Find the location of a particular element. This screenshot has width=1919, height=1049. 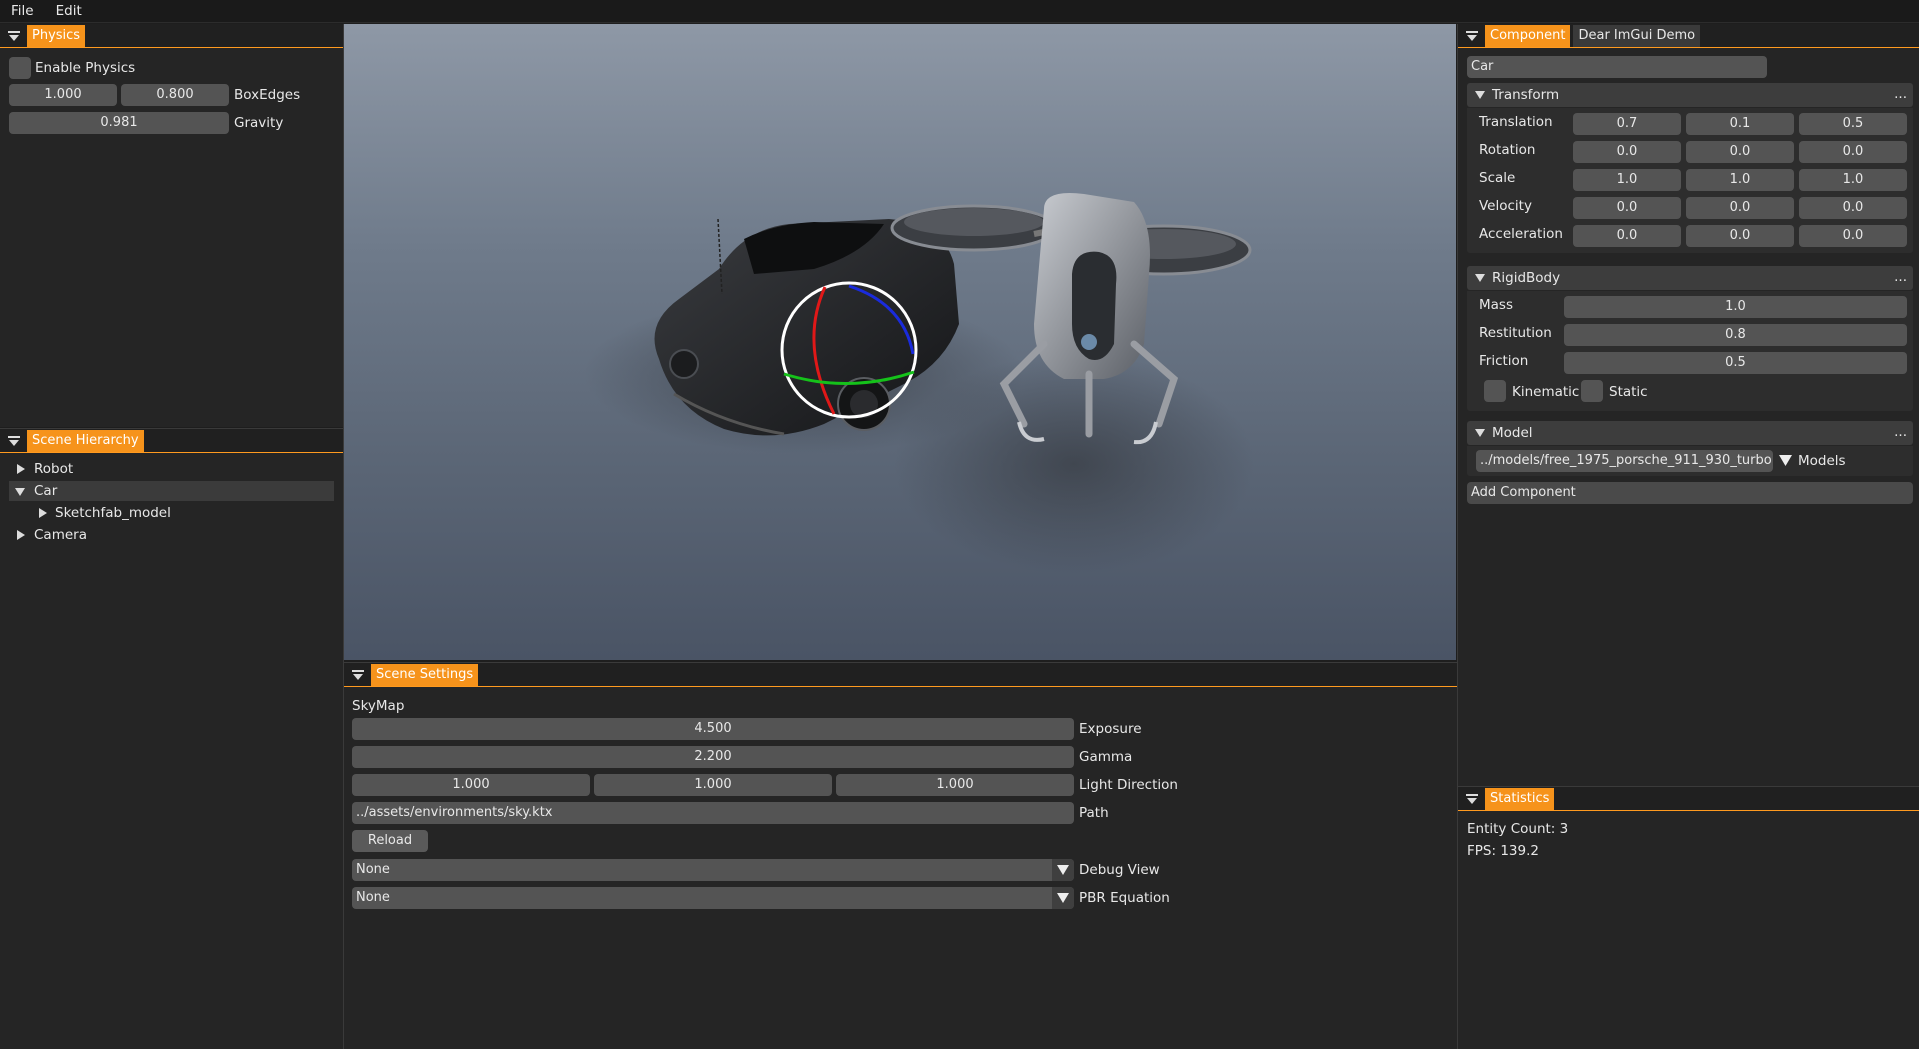

tab-scene-settings: Scene Settings is located at coordinates (425, 675).